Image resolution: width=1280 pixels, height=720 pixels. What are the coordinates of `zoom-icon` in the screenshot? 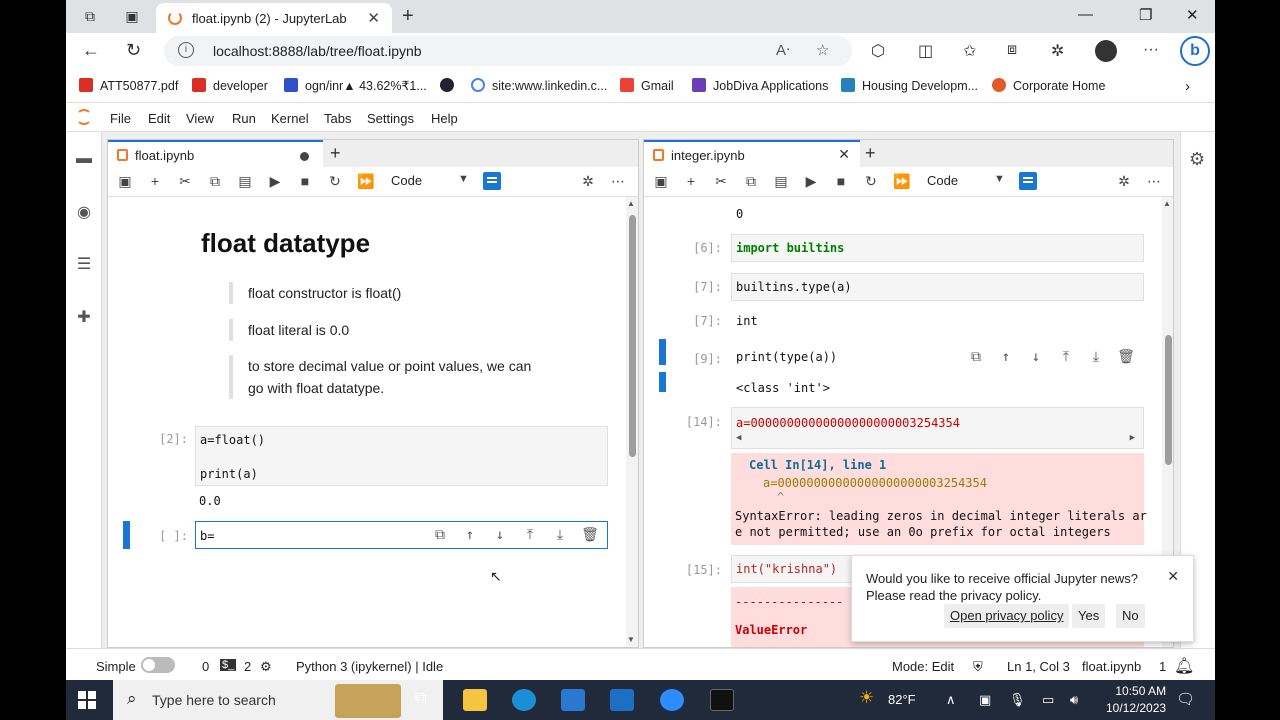 It's located at (672, 700).